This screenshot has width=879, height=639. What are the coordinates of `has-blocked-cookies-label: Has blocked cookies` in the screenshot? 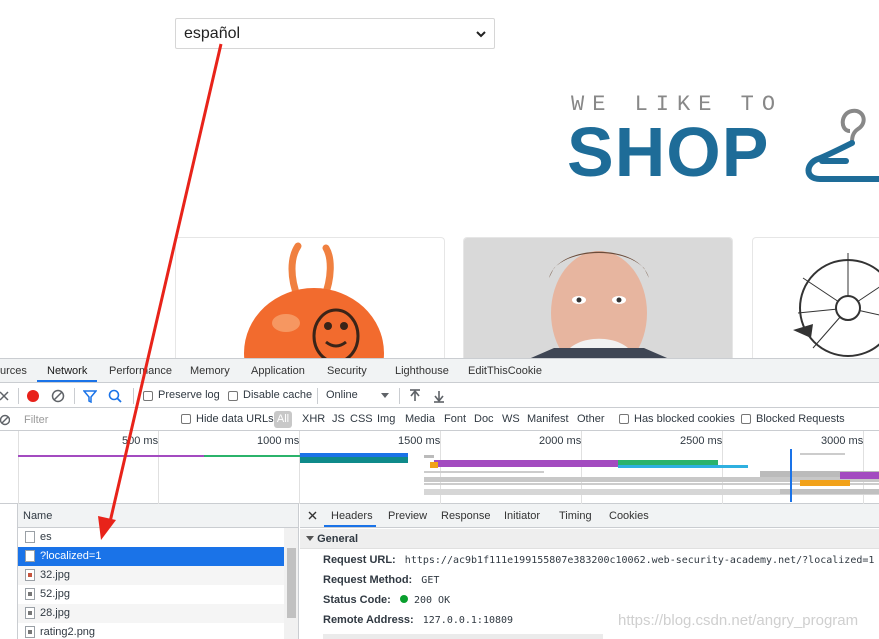 It's located at (684, 419).